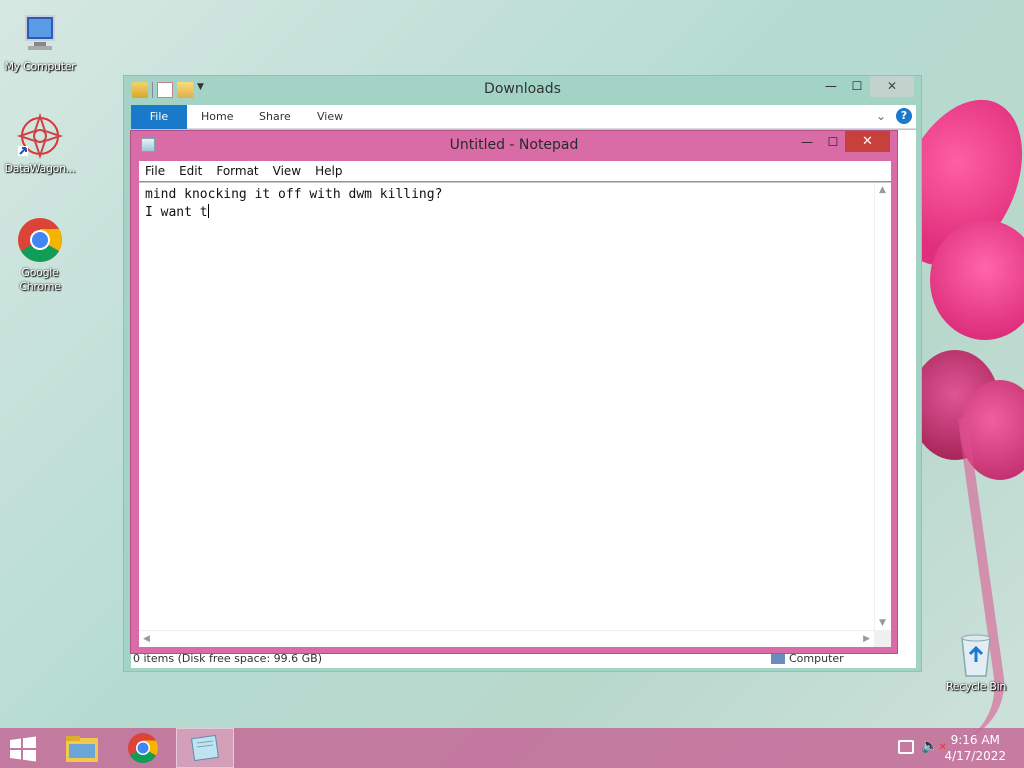 The image size is (1024, 768). Describe the element at coordinates (287, 171) in the screenshot. I see `menu-view: View` at that location.